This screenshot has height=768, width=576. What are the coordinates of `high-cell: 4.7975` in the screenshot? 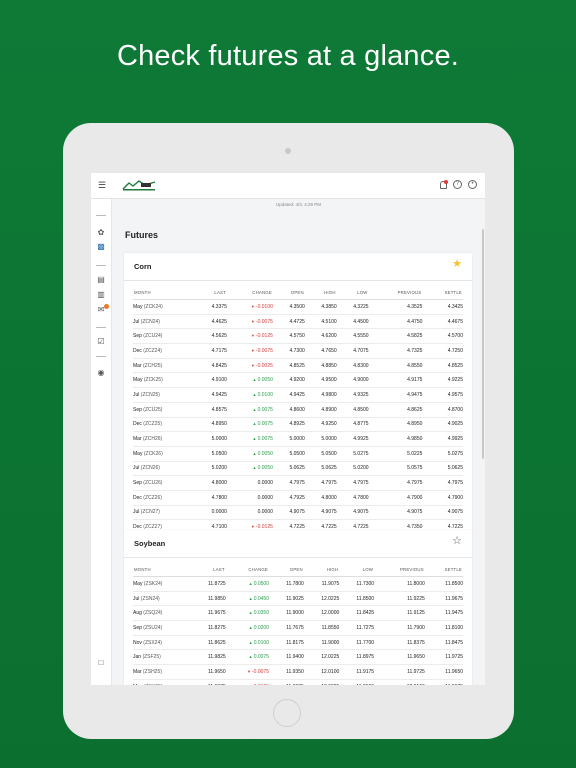 It's located at (320, 483).